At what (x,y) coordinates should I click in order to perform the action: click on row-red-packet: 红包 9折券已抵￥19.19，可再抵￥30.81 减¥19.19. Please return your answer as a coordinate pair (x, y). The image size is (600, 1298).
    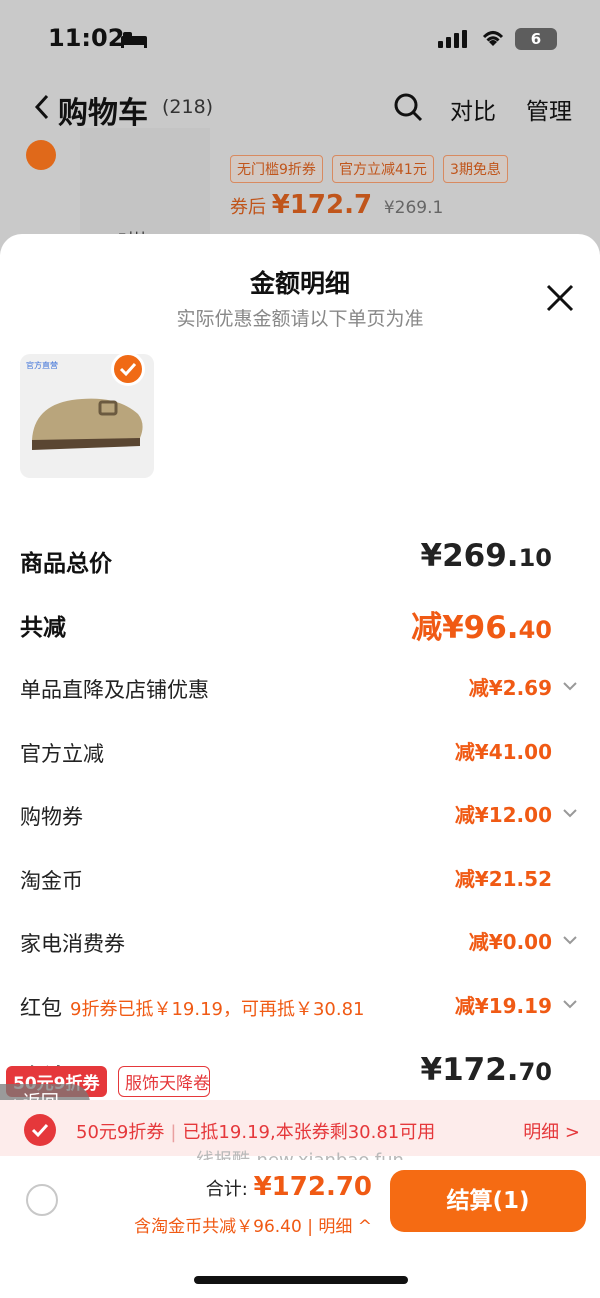
    Looking at the image, I should click on (300, 1008).